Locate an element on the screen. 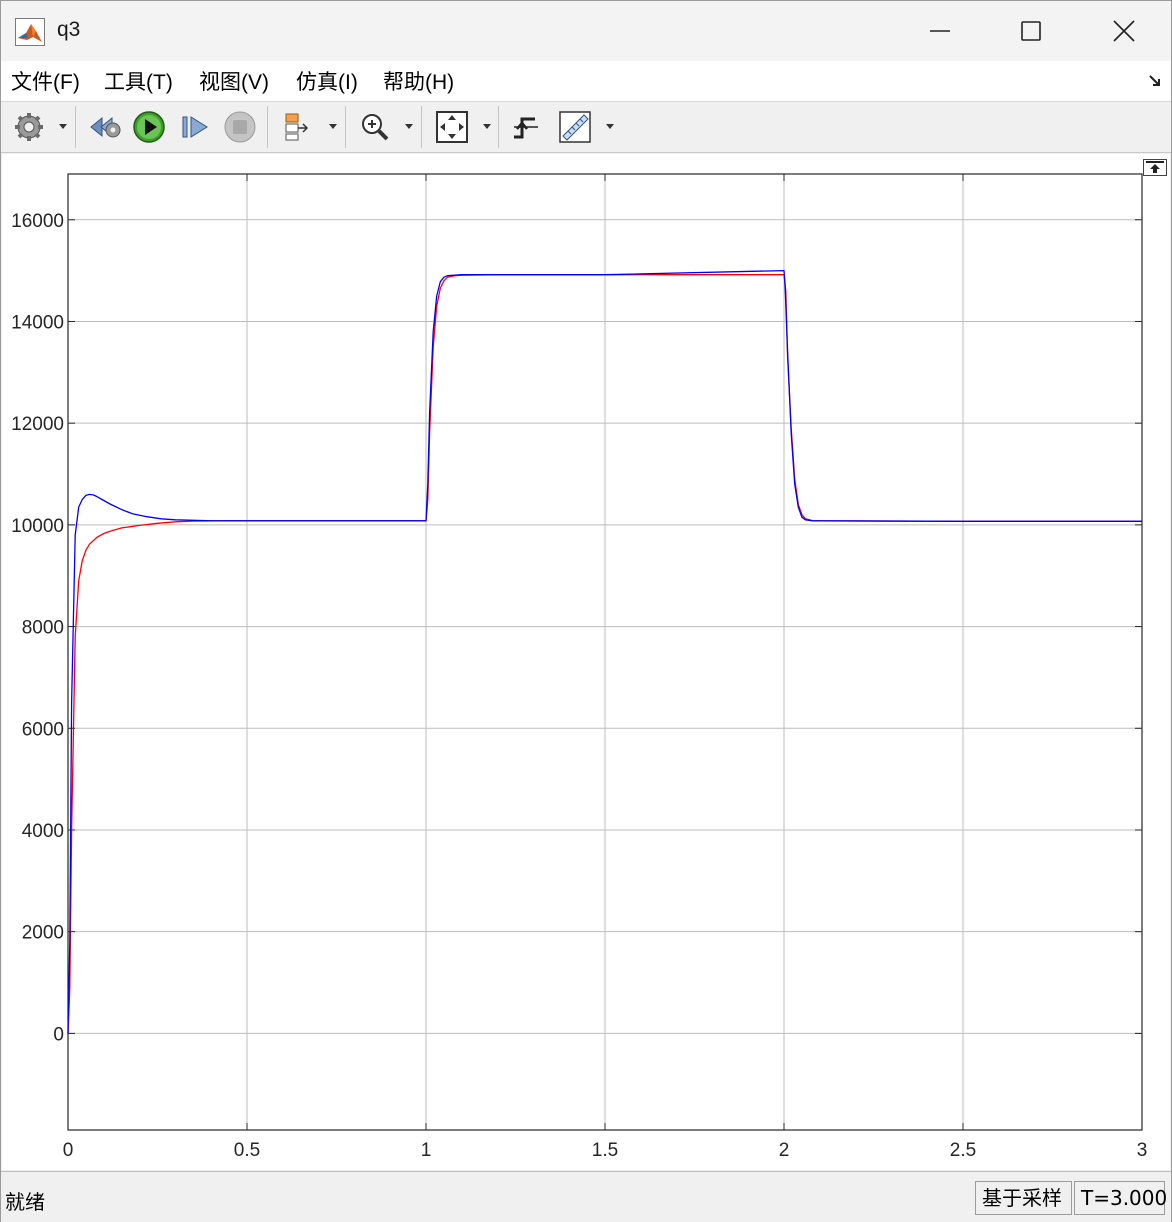 This screenshot has width=1172, height=1222. window-title: q3 is located at coordinates (69, 29).